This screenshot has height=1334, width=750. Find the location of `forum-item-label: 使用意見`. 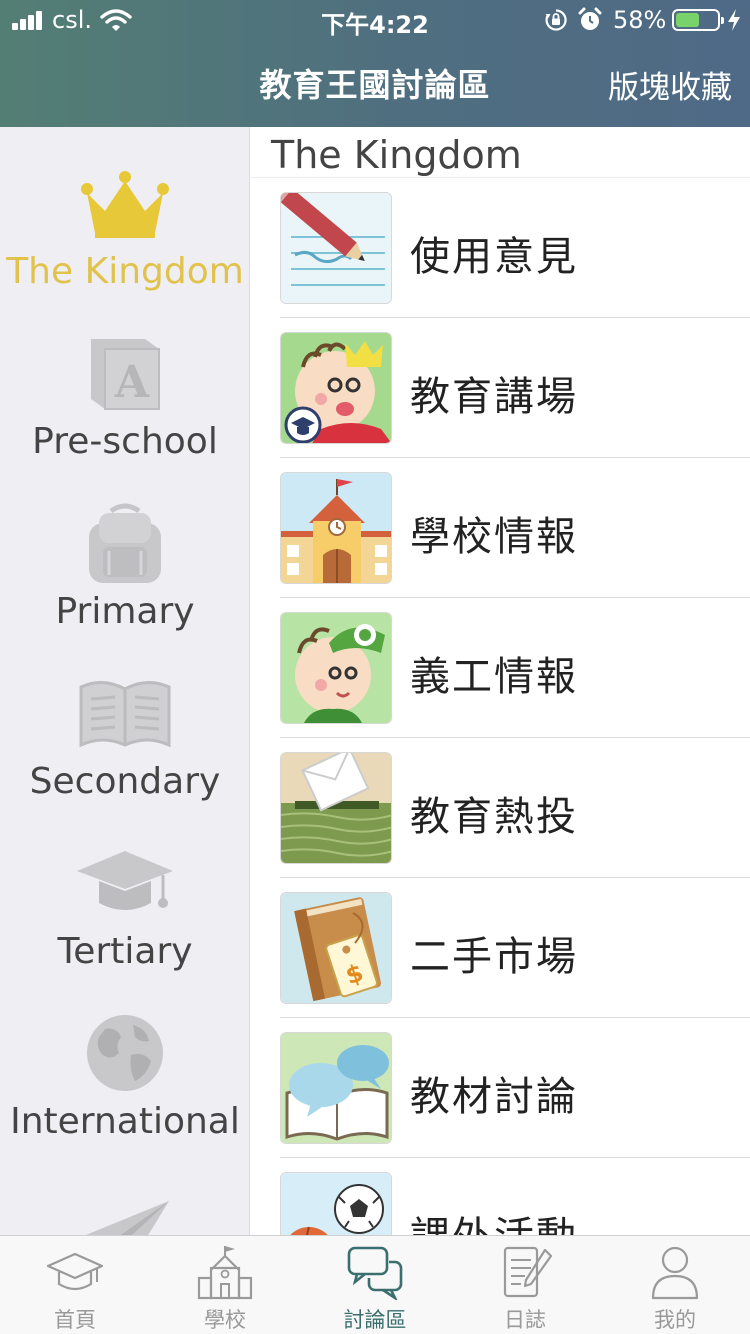

forum-item-label: 使用意見 is located at coordinates (494, 257).